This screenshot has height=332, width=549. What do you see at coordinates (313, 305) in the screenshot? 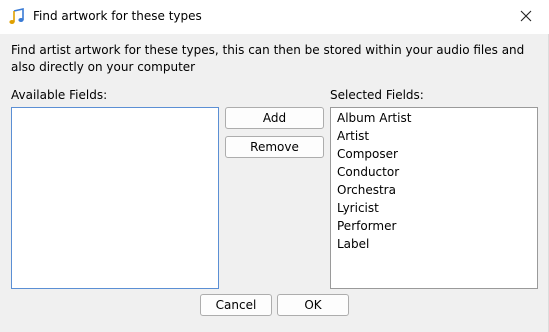
I see `ok-button: OK` at bounding box center [313, 305].